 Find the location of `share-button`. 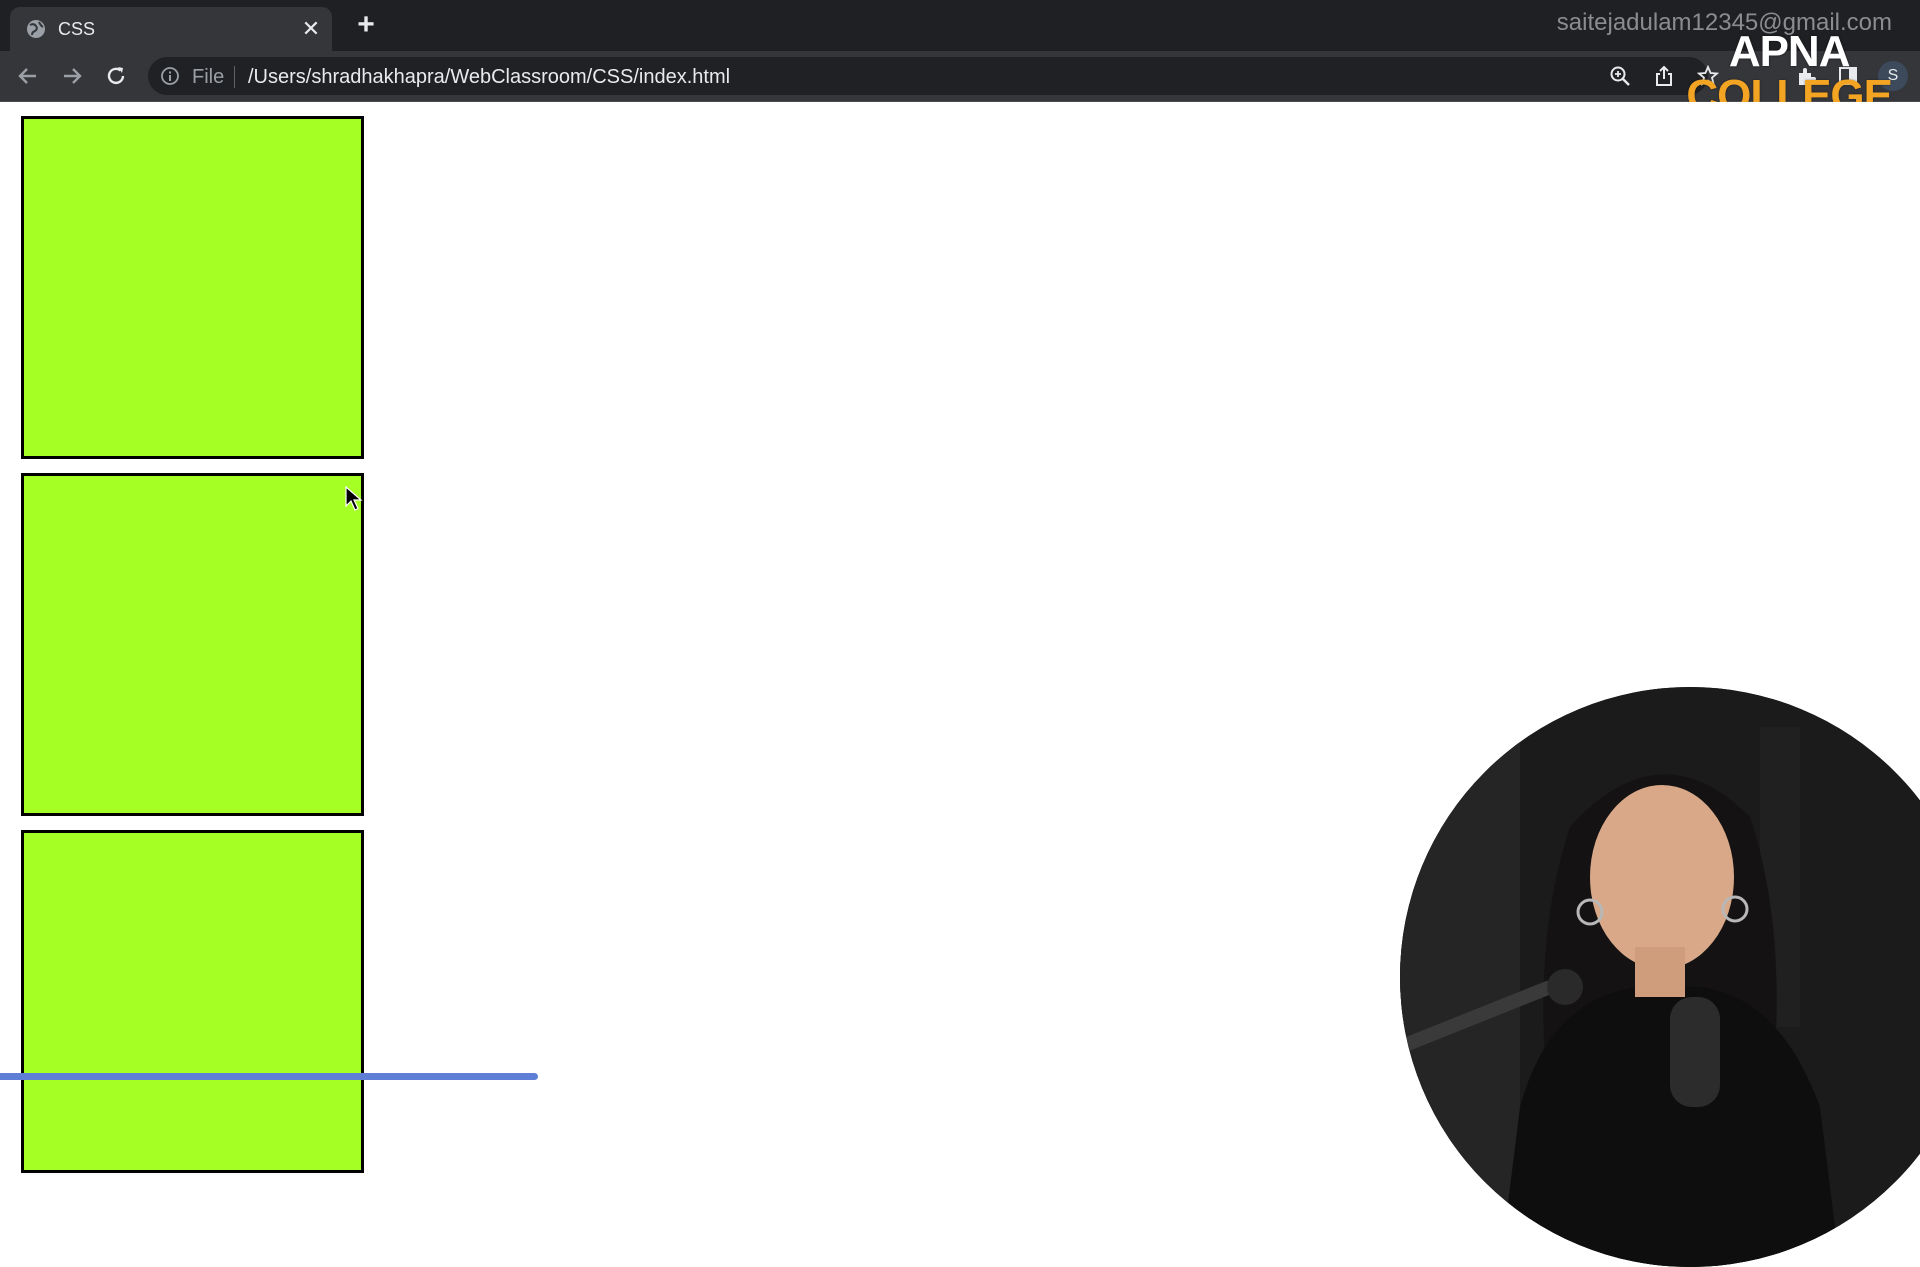

share-button is located at coordinates (1664, 76).